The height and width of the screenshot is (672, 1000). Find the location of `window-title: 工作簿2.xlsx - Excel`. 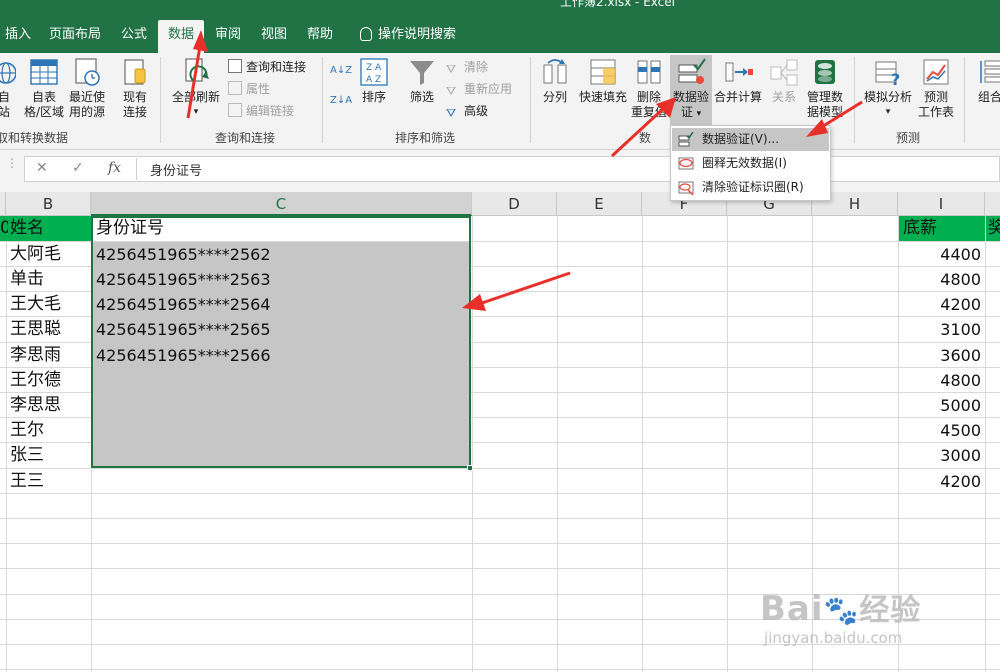

window-title: 工作簿2.xlsx - Excel is located at coordinates (617, 4).